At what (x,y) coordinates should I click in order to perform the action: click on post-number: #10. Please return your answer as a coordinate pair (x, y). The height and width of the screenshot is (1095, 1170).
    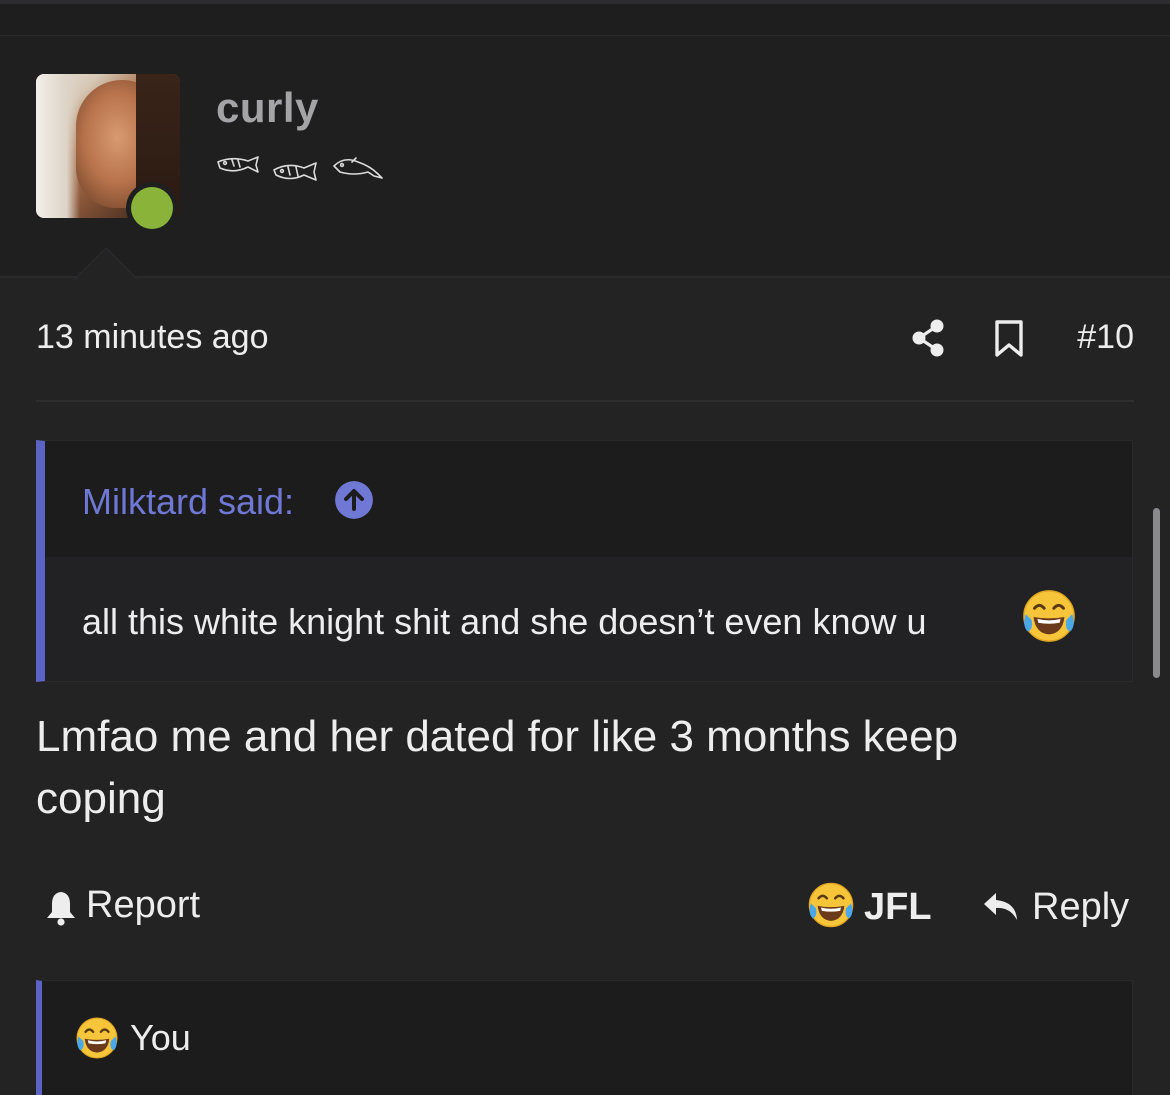
    Looking at the image, I should click on (1105, 337).